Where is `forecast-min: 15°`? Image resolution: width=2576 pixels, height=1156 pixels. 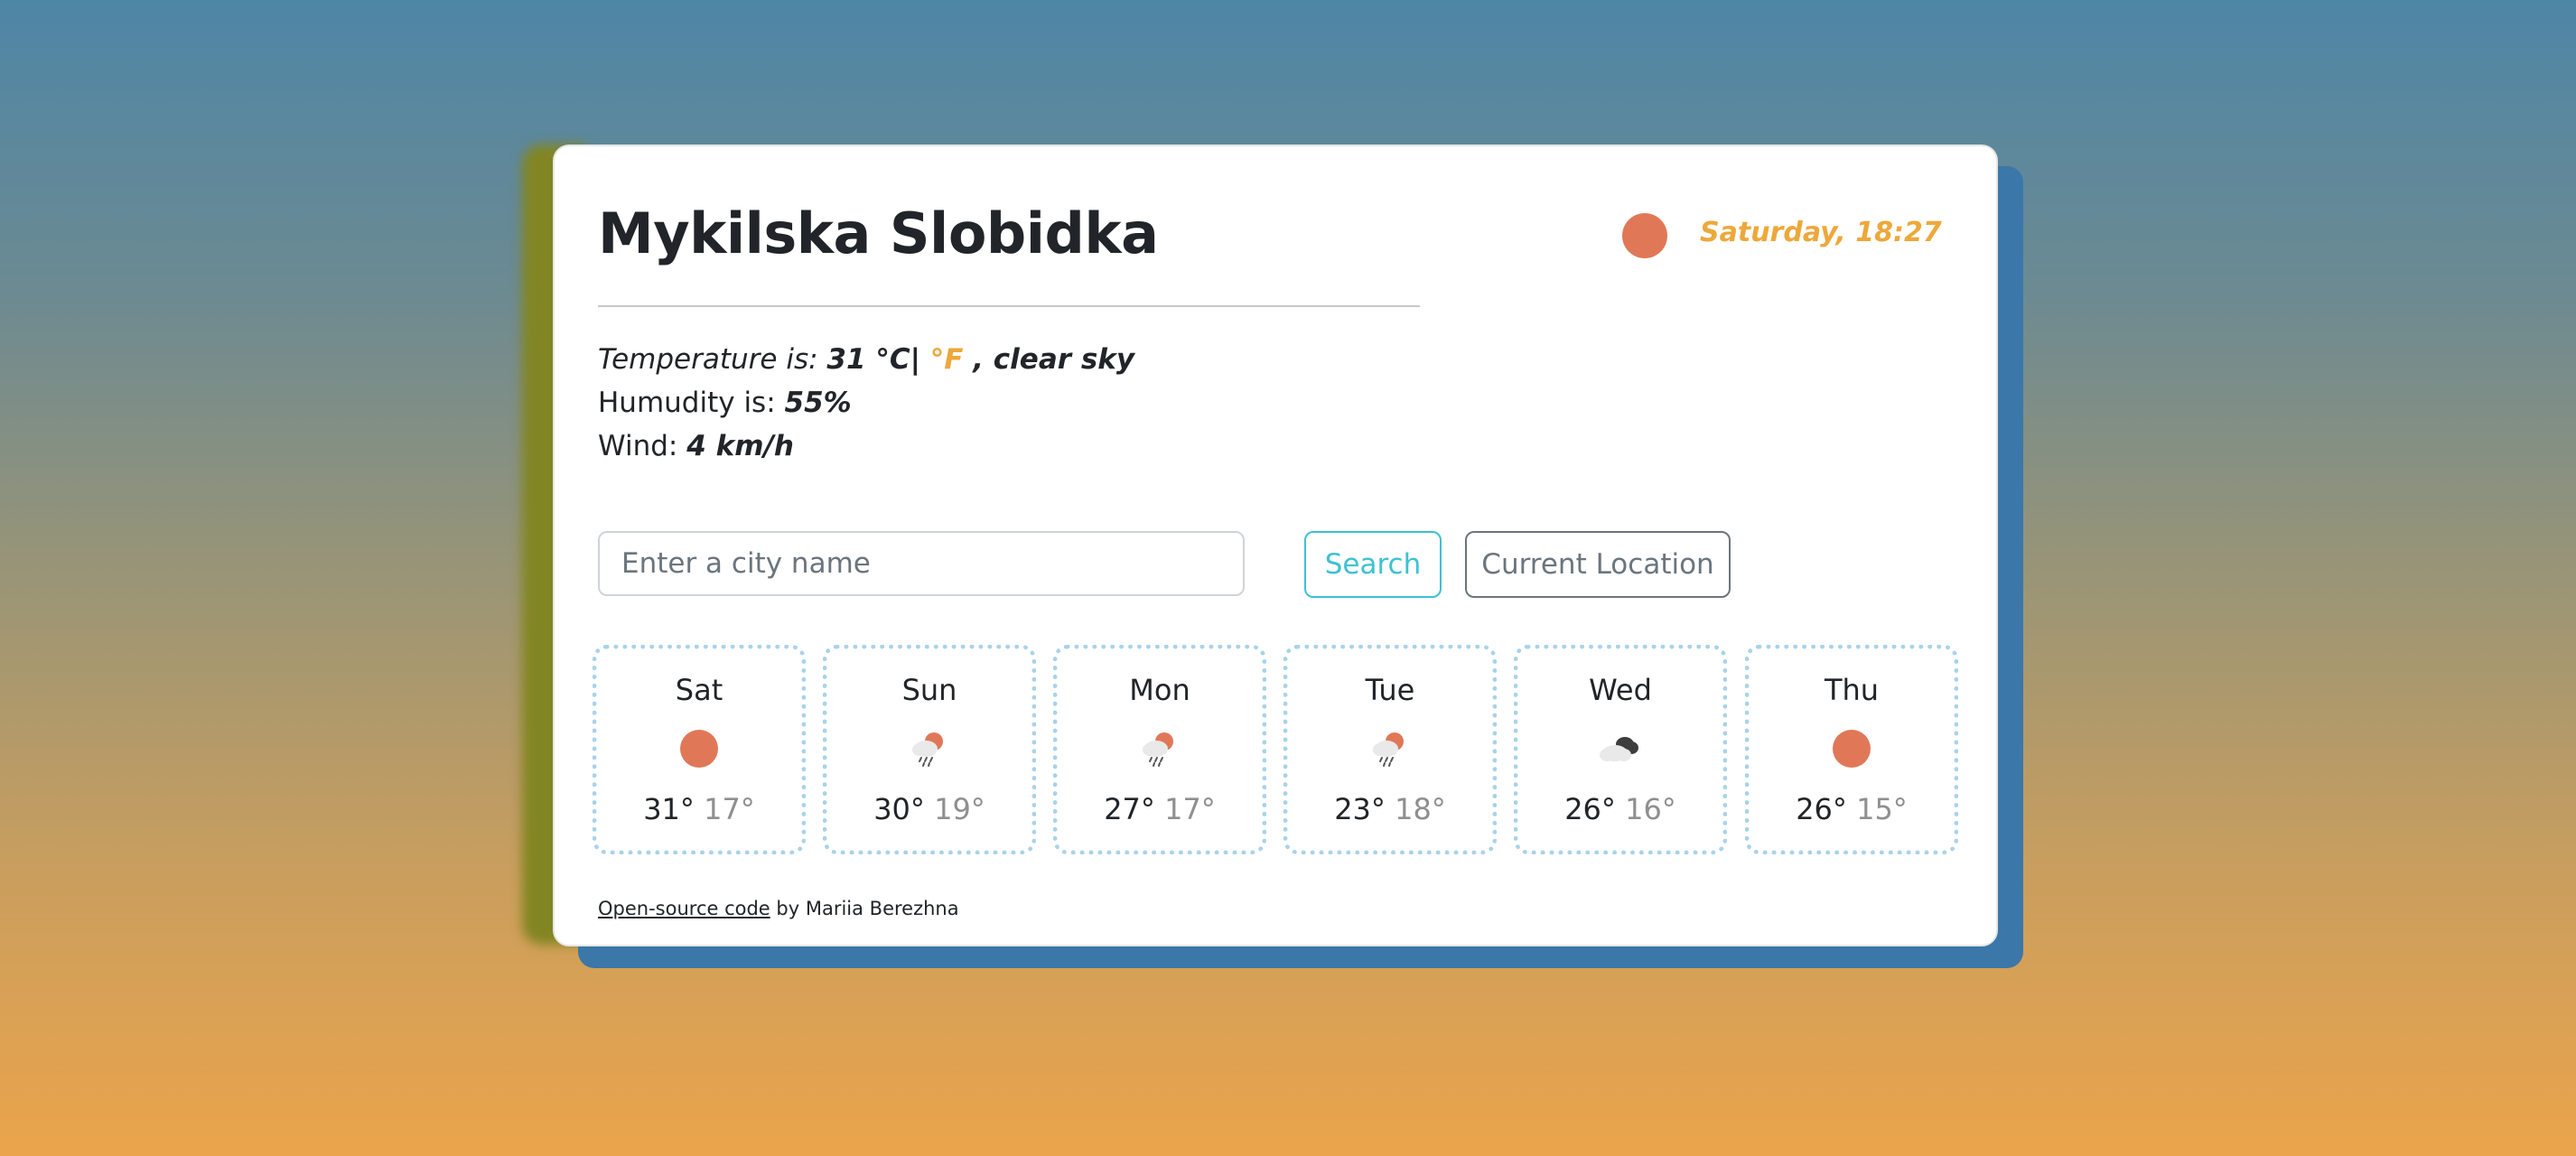 forecast-min: 15° is located at coordinates (1882, 809).